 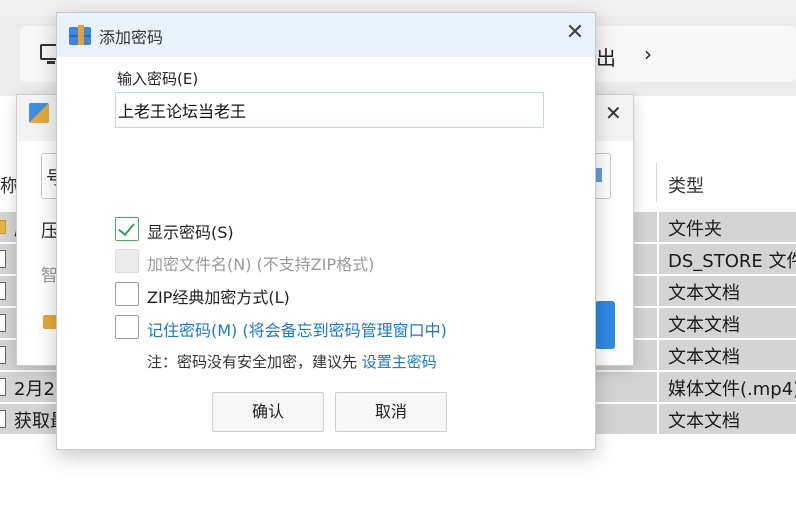 What do you see at coordinates (268, 412) in the screenshot?
I see `ok-button: 确认` at bounding box center [268, 412].